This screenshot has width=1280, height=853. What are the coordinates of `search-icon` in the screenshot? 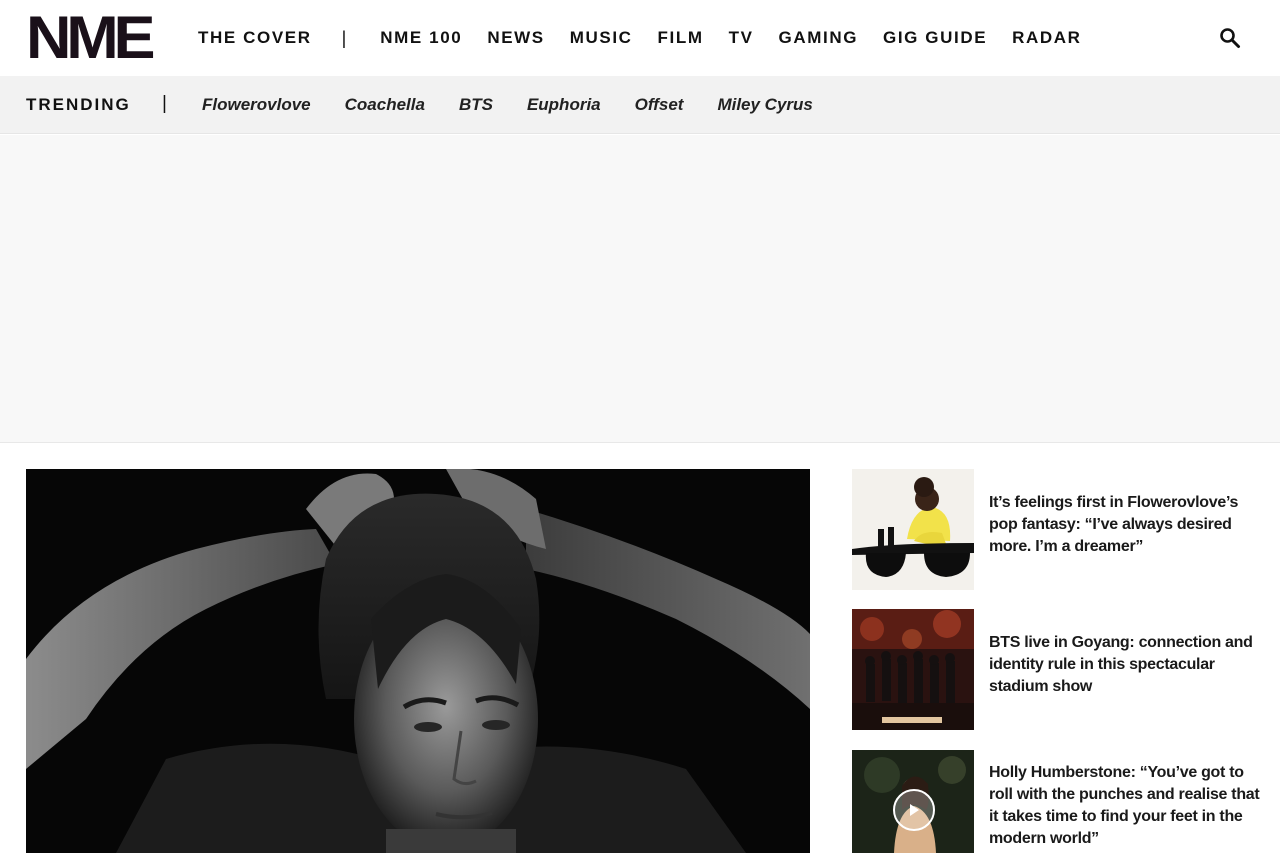 It's located at (1230, 38).